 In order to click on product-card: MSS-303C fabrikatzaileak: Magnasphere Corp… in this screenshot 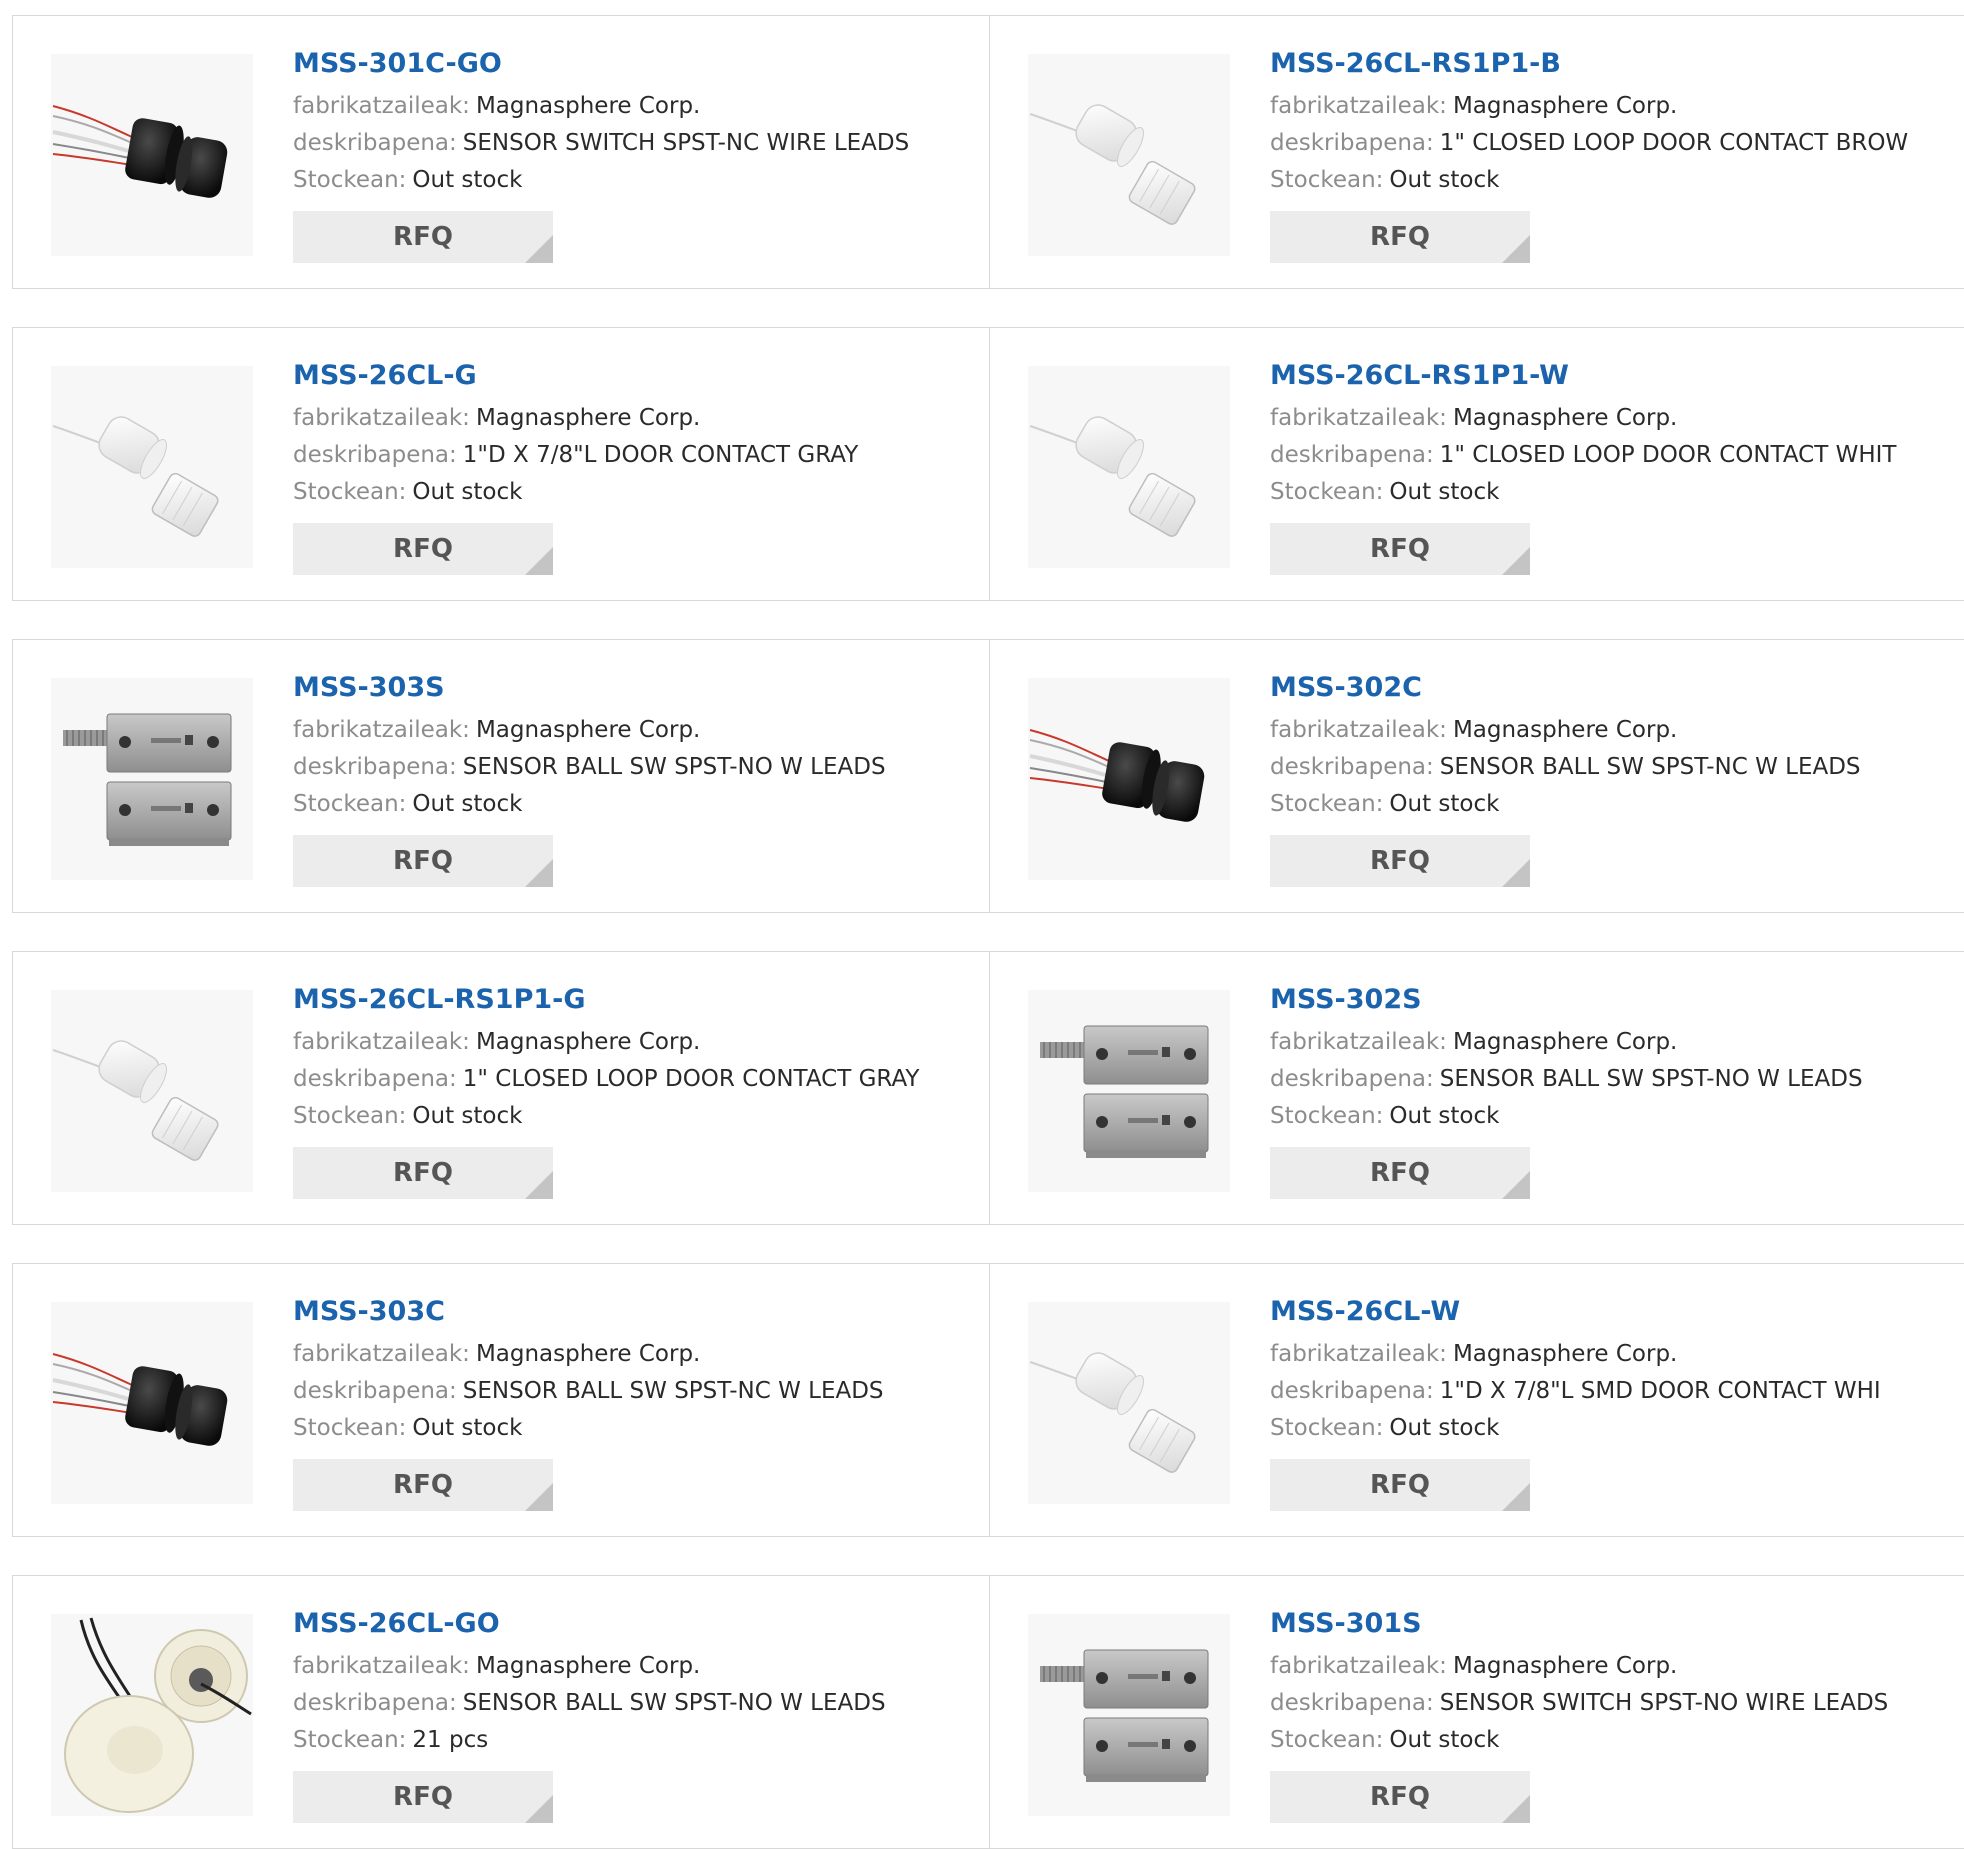, I will do `click(501, 1400)`.